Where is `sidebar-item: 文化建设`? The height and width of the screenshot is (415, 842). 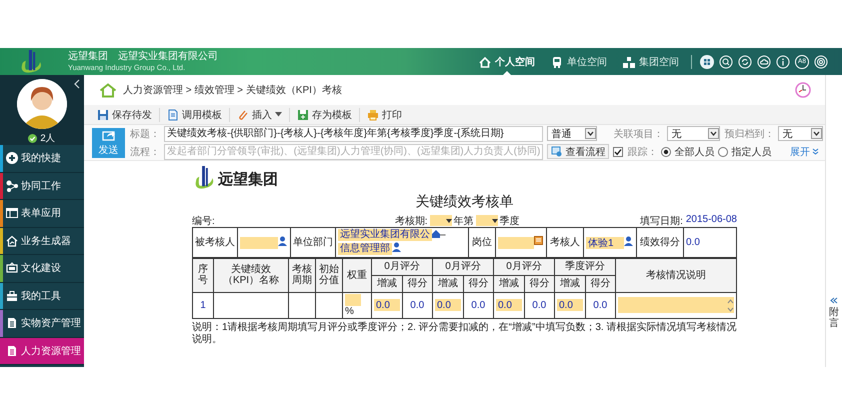 sidebar-item: 文化建设 is located at coordinates (42, 268).